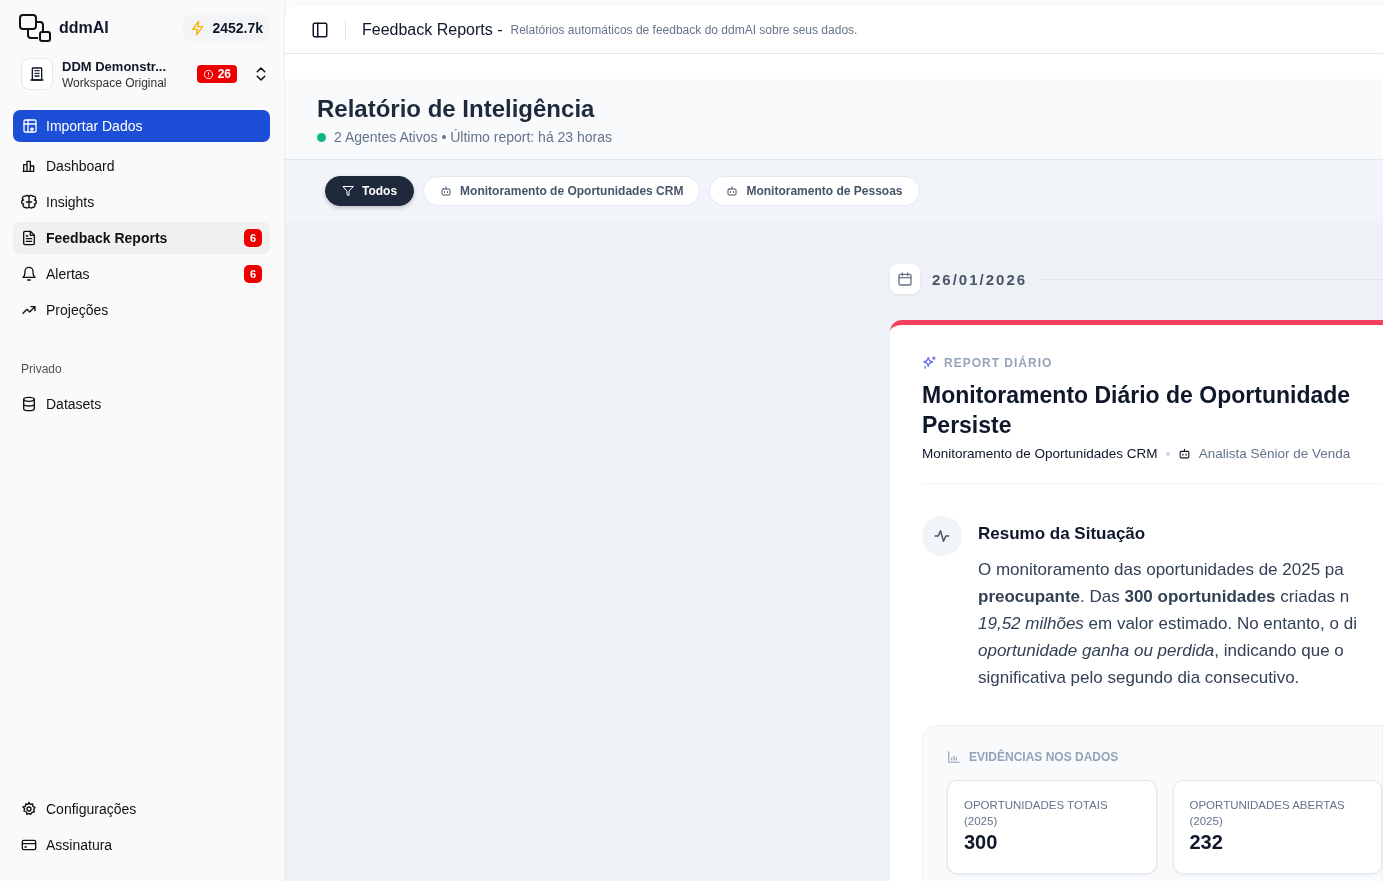  What do you see at coordinates (1267, 813) in the screenshot?
I see `stat-label: OPORTUNIDADES ABERTAS (2025)` at bounding box center [1267, 813].